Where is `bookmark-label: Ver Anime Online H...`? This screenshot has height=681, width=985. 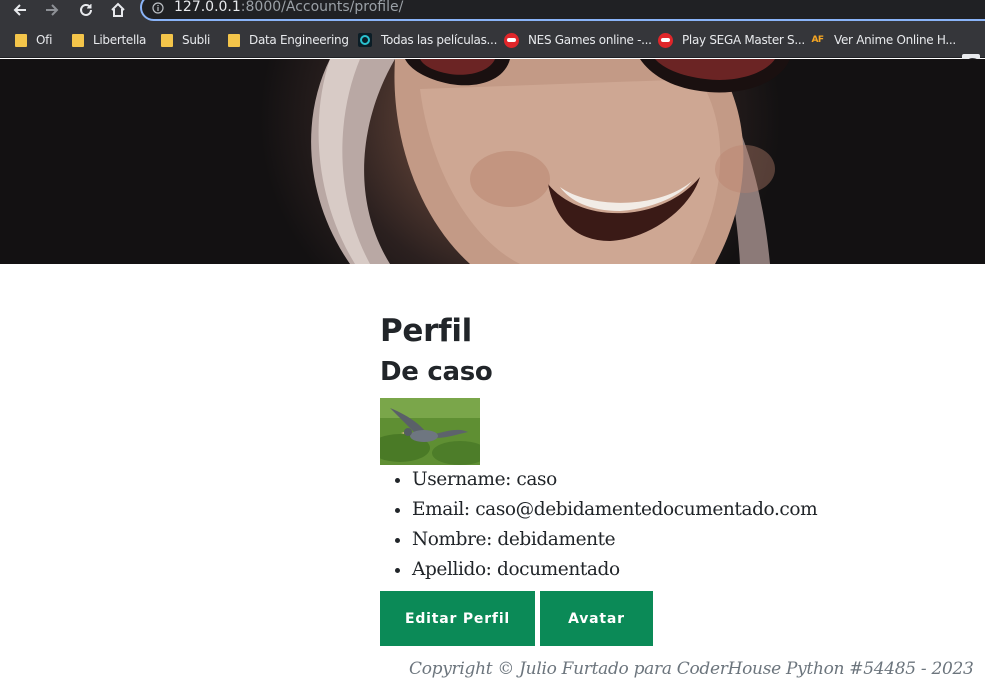
bookmark-label: Ver Anime Online H... is located at coordinates (895, 40).